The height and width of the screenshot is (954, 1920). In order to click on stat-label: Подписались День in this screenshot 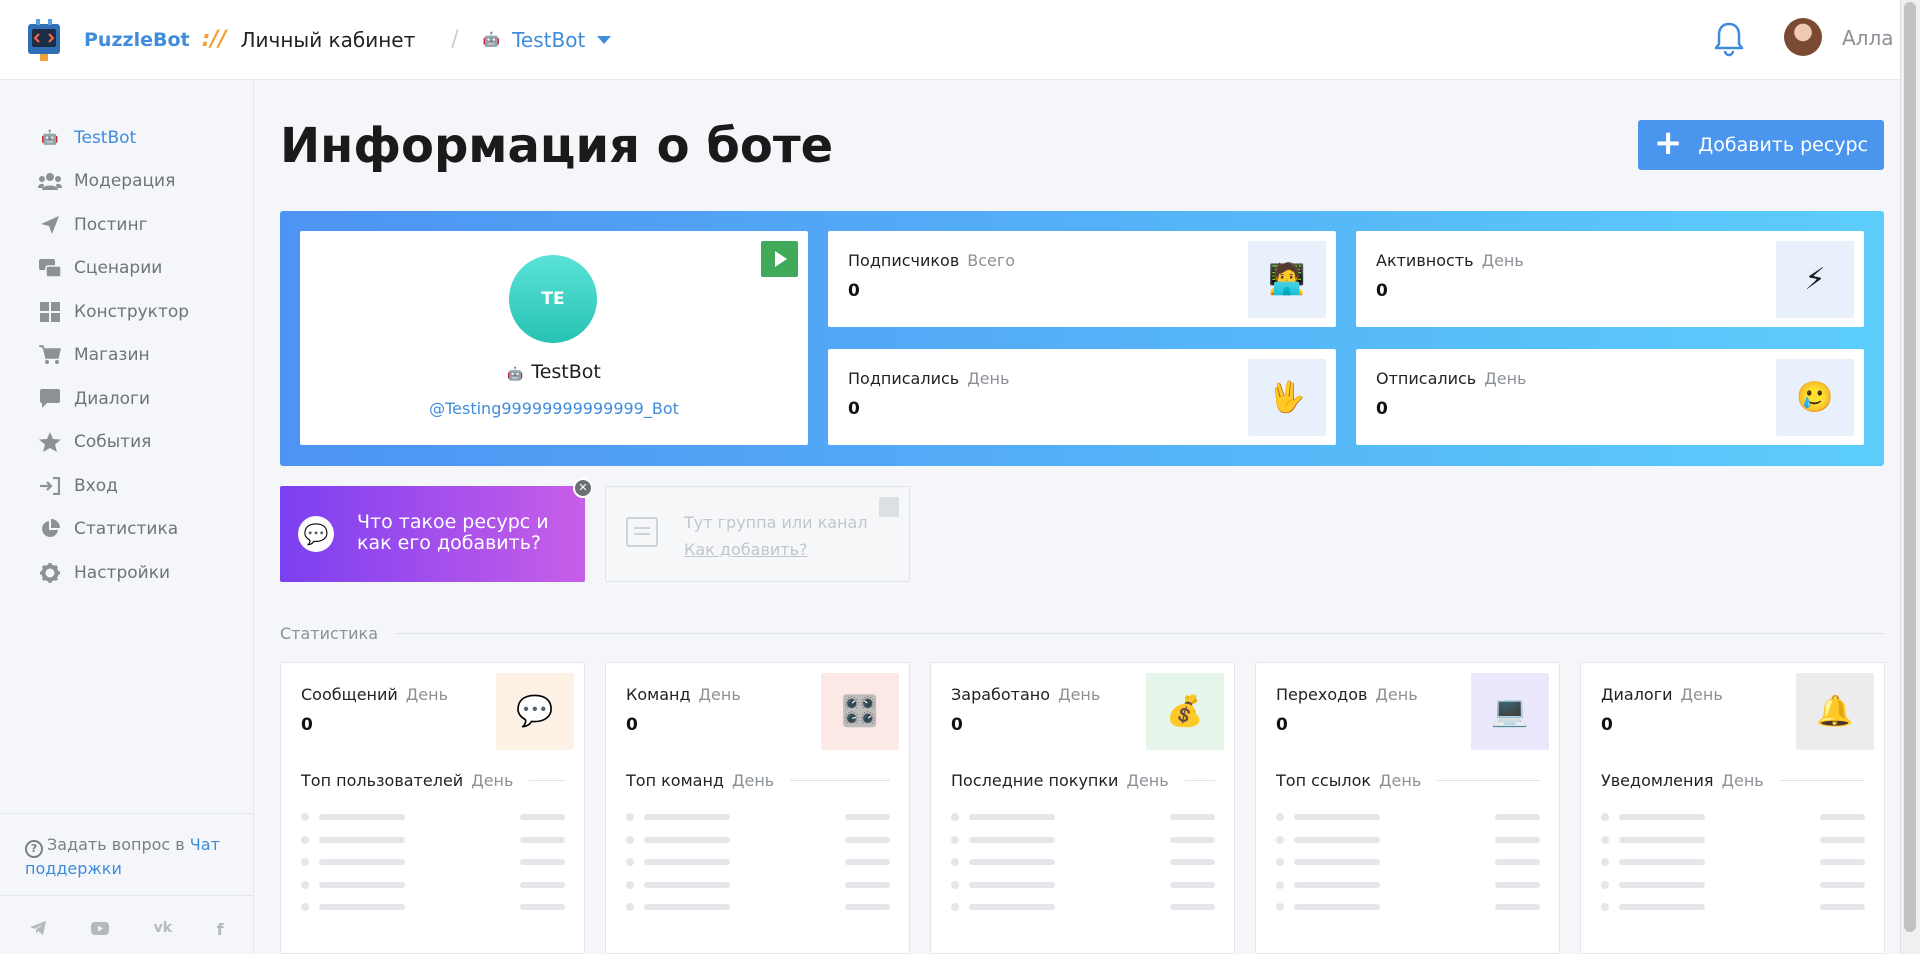, I will do `click(928, 378)`.